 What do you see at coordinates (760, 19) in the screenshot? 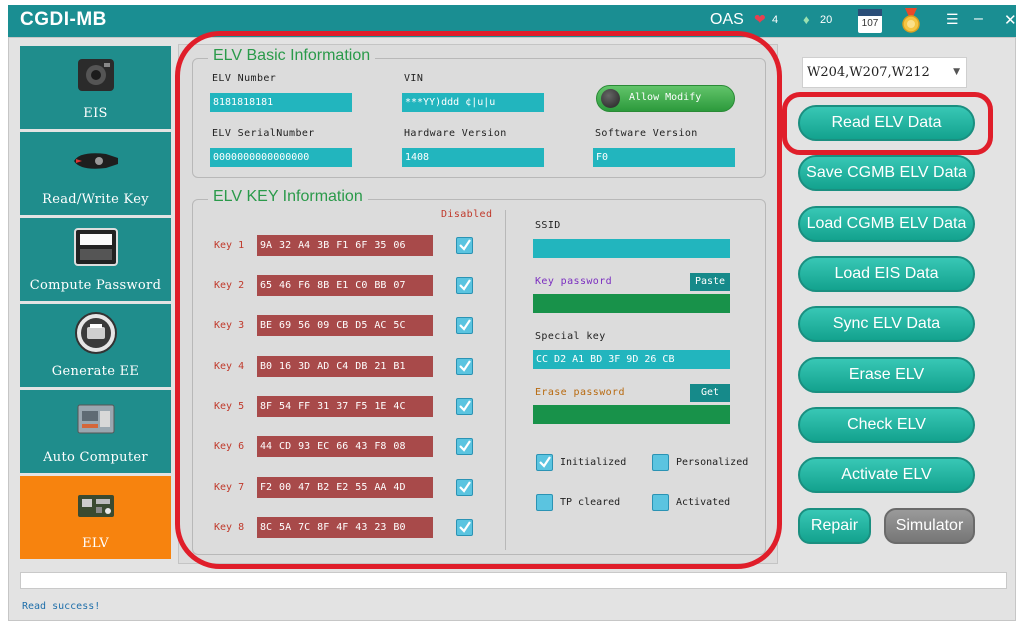
I see `heart-icon: ❤` at bounding box center [760, 19].